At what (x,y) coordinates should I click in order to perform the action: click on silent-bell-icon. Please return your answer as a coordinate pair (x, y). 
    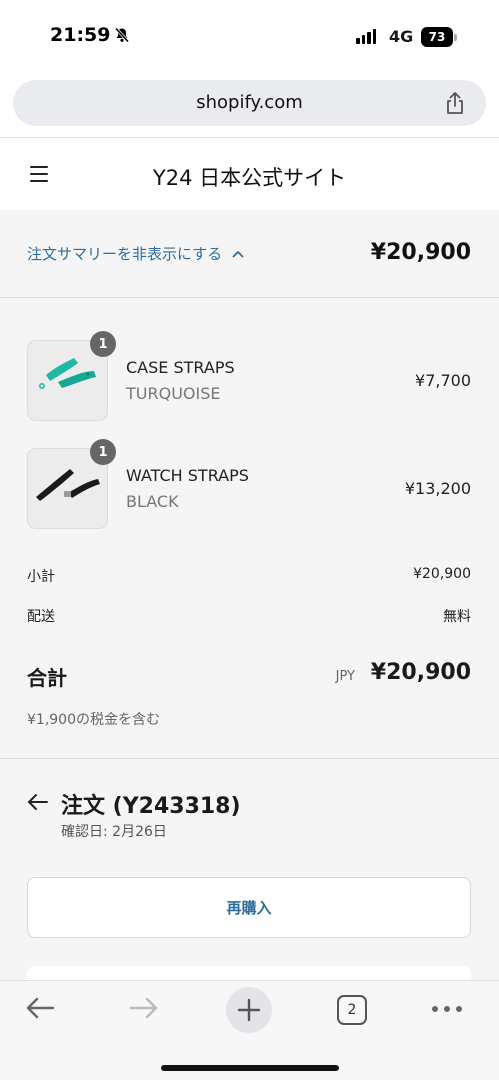
    Looking at the image, I should click on (122, 37).